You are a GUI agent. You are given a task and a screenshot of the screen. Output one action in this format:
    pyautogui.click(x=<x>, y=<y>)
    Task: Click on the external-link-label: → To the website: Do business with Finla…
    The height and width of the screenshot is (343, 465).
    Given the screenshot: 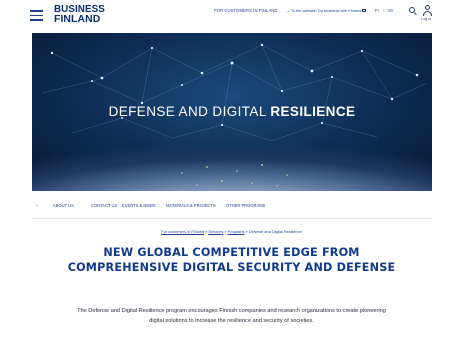 What is the action you would take?
    pyautogui.click(x=324, y=10)
    